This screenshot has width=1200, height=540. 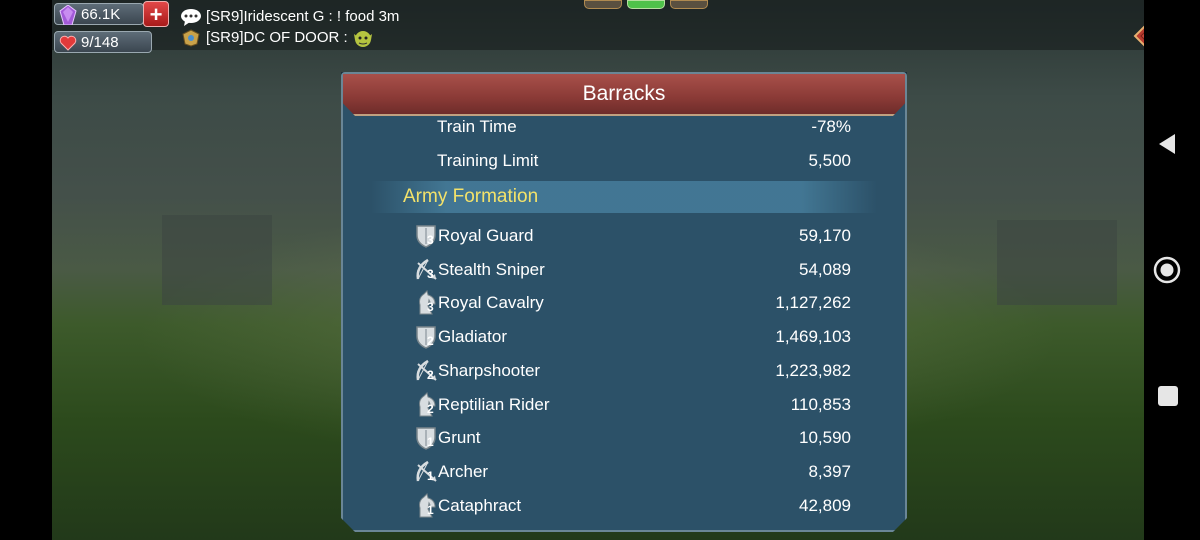 I want to click on chat-text: [SR9]DC OF DOOR :, so click(x=277, y=37).